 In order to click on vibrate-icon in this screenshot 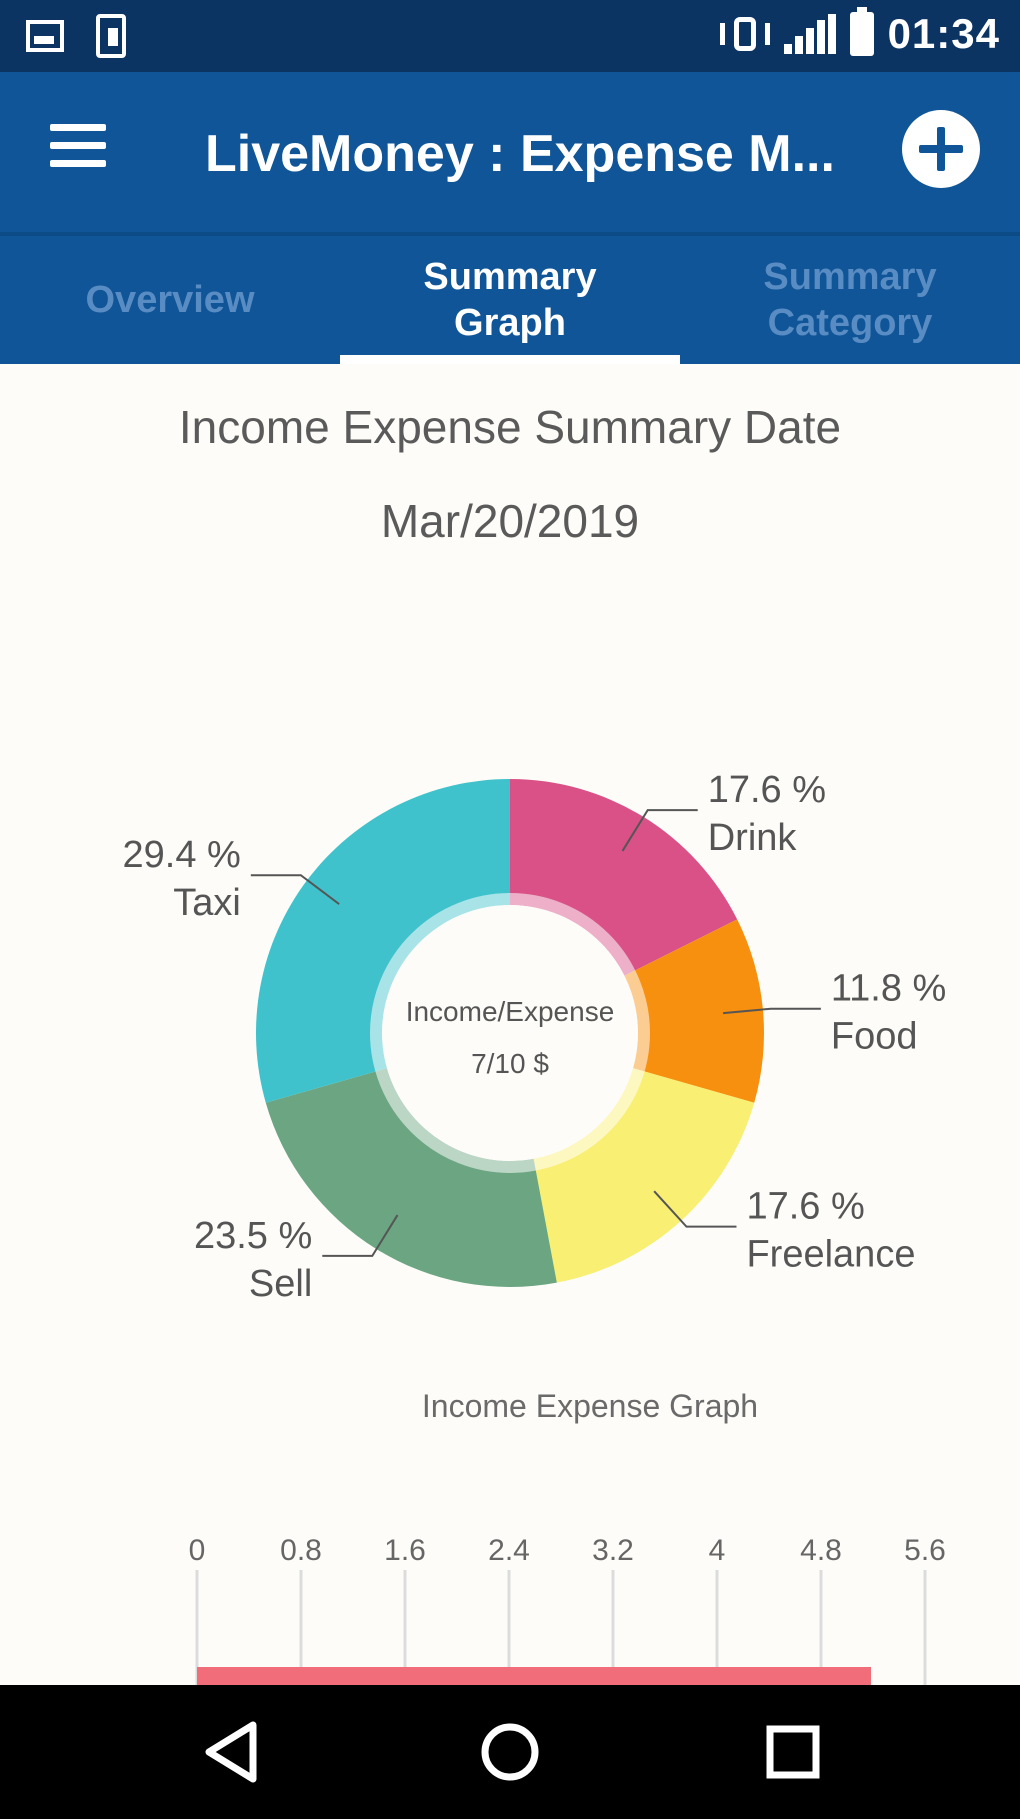, I will do `click(744, 34)`.